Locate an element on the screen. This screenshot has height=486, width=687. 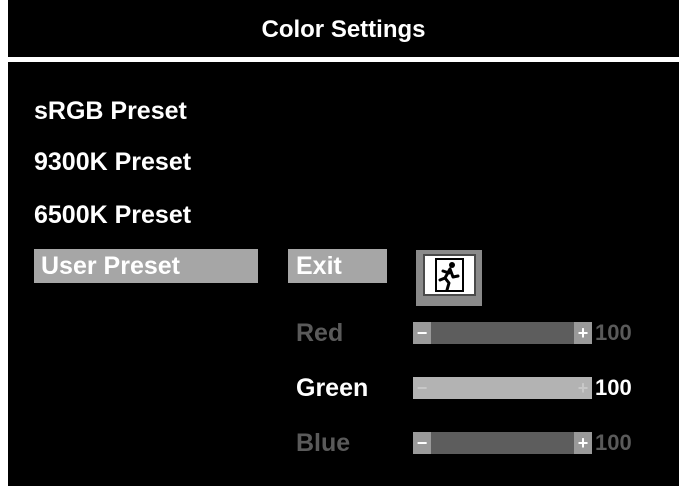
blue-decrease-icon: − is located at coordinates (422, 443).